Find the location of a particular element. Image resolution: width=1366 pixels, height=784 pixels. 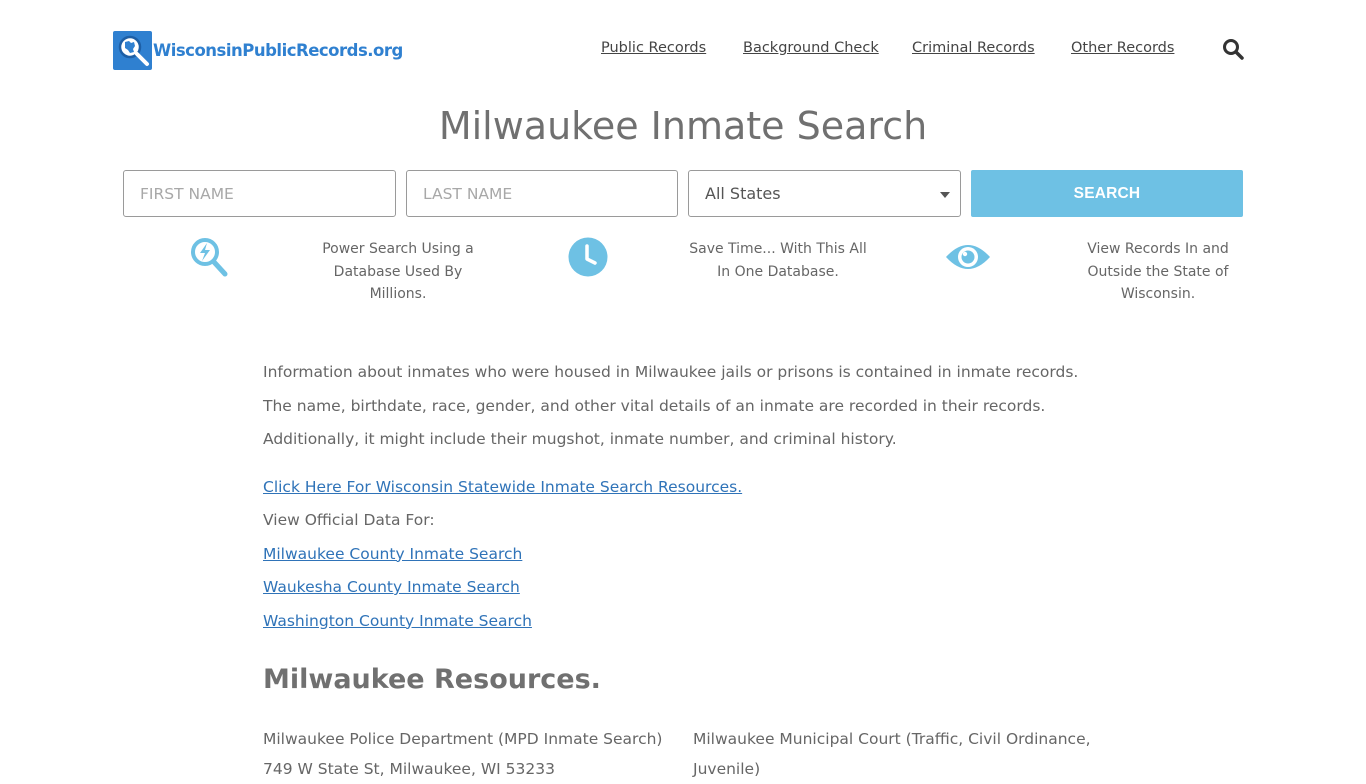

eye-icon is located at coordinates (968, 259).